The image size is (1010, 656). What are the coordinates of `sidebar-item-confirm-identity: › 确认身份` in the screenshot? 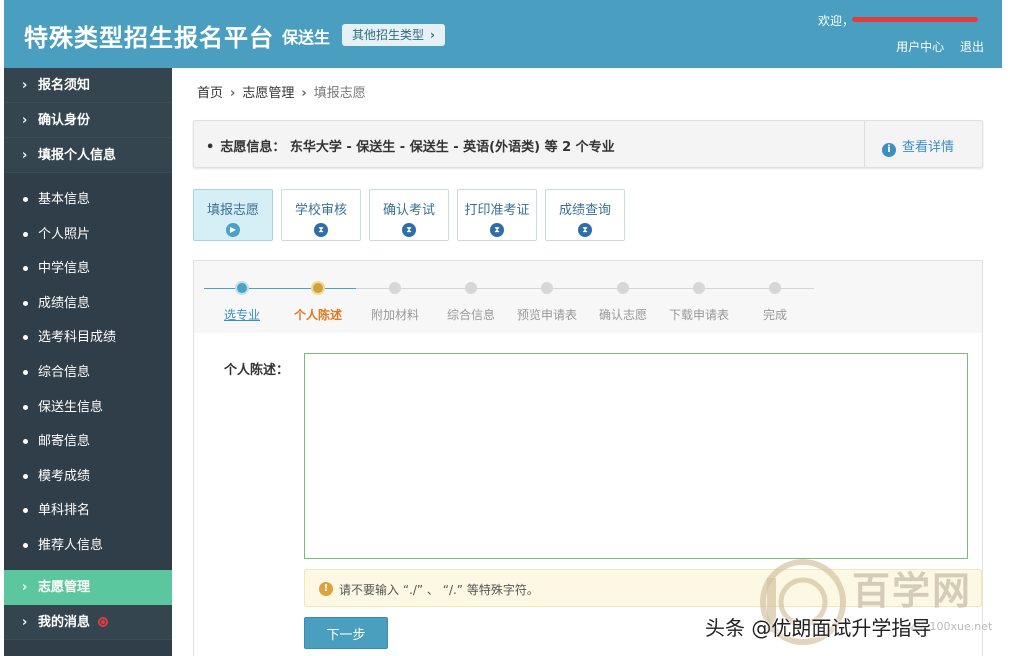 It's located at (88, 120).